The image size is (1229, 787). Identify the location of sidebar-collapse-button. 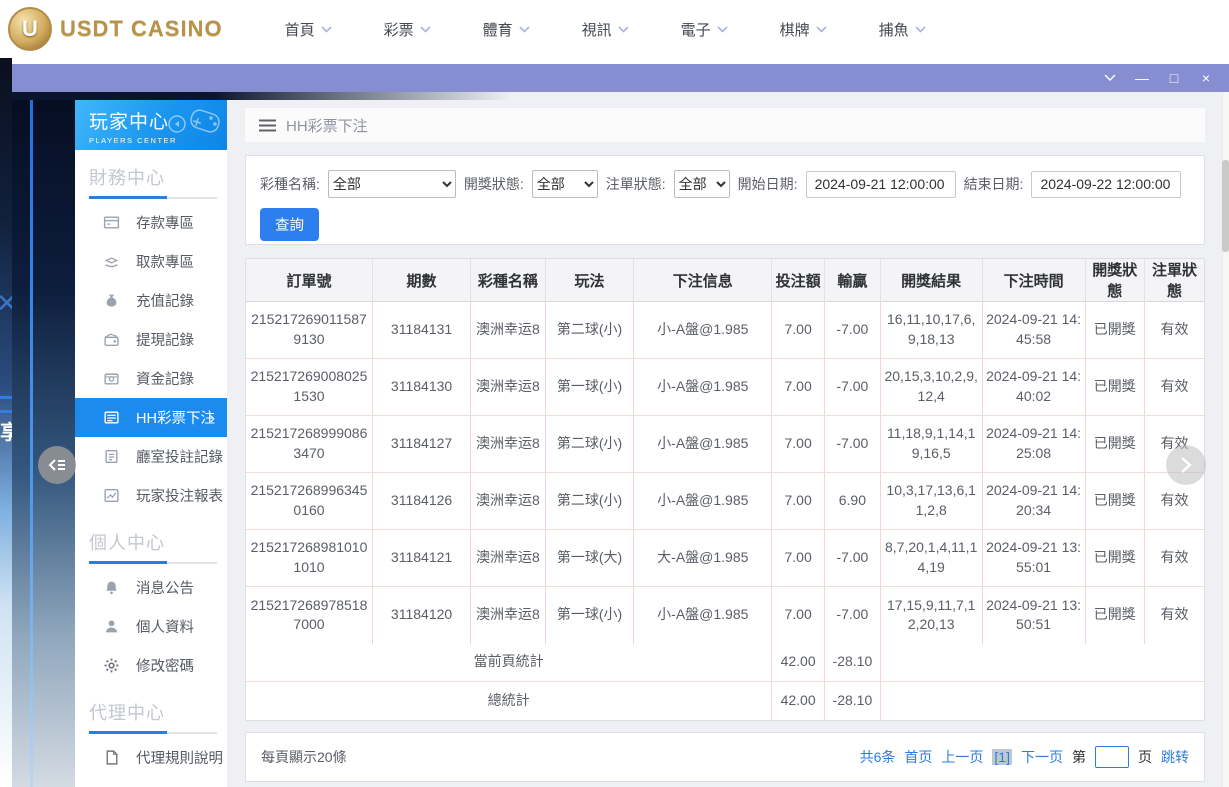
(57, 465).